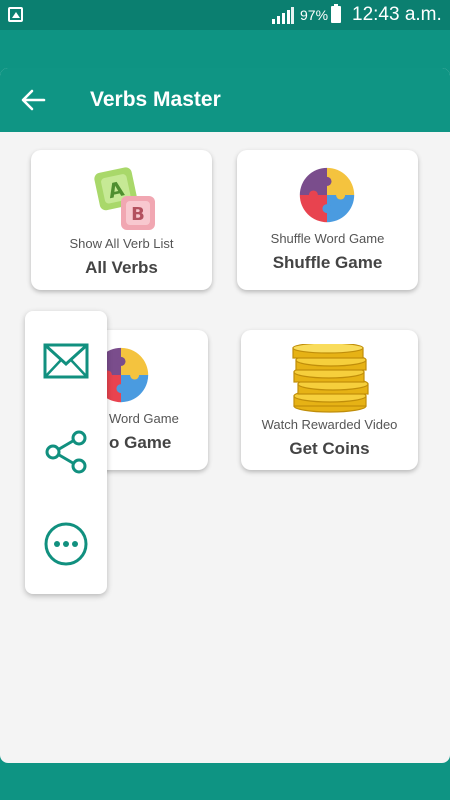  Describe the element at coordinates (397, 14) in the screenshot. I see `status-clock: 12:43 a.m.` at that location.